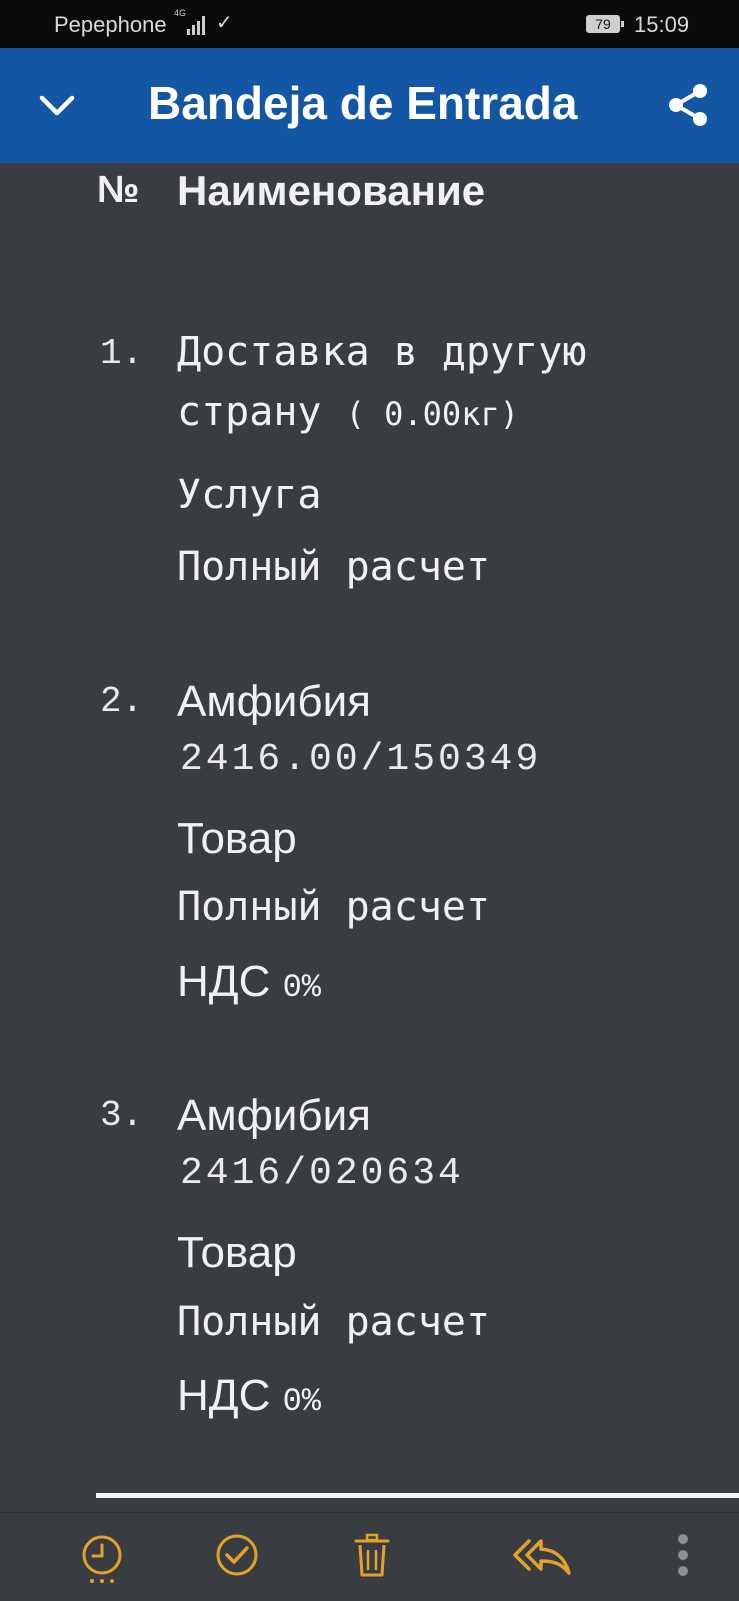  I want to click on more-vertical-icon, so click(683, 1555).